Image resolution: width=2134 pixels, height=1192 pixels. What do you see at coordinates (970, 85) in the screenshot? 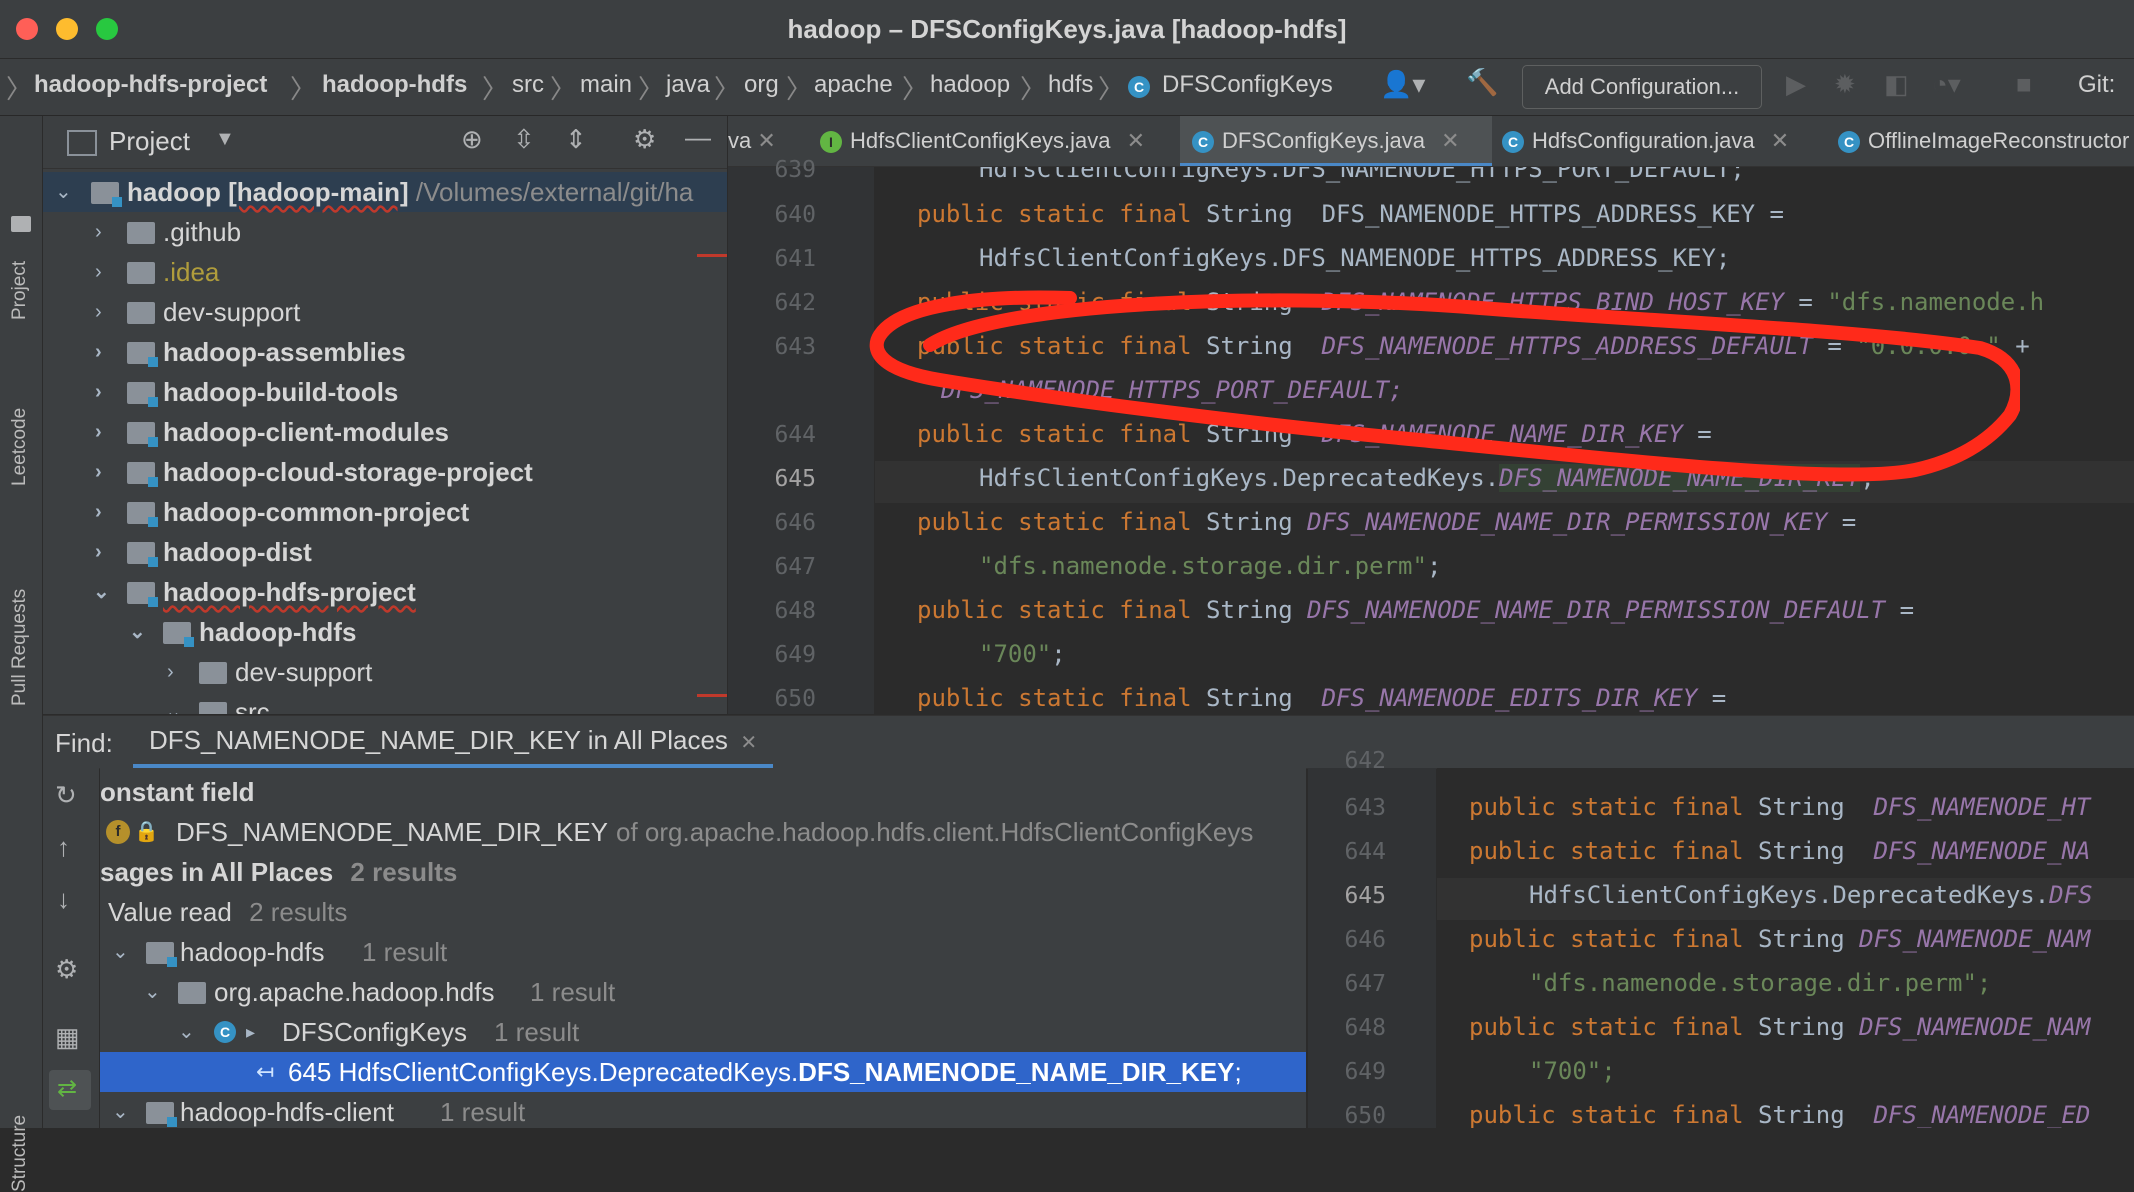
I see `breadcrumb-hadoop: hadoop` at bounding box center [970, 85].